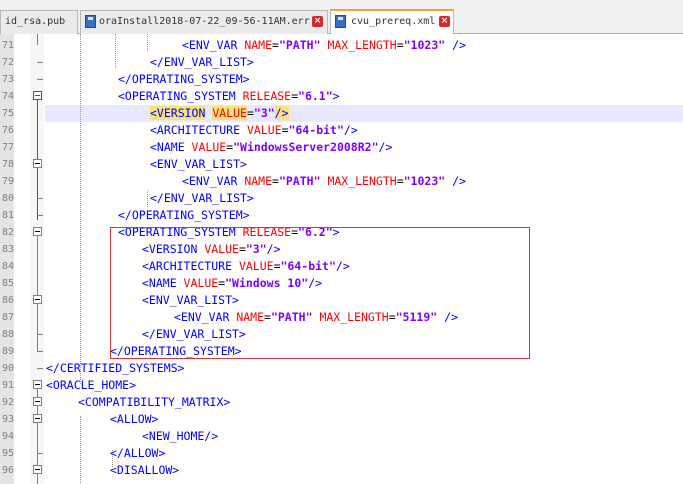 The image size is (683, 484). What do you see at coordinates (7, 232) in the screenshot?
I see `line-number: 82` at bounding box center [7, 232].